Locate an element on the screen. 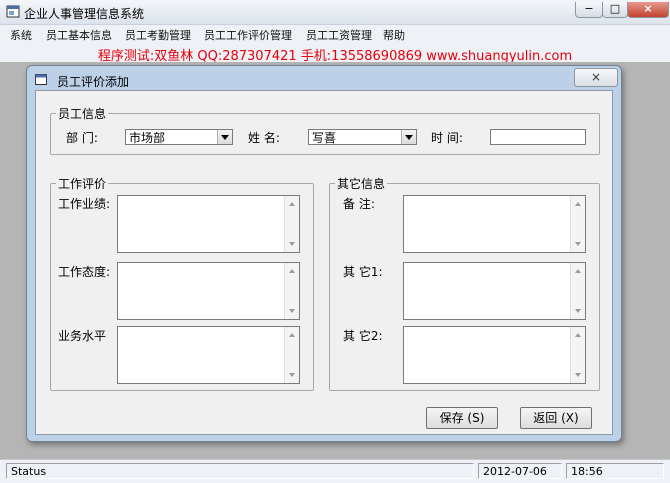 The width and height of the screenshot is (670, 483). app-title-bar: 企业人事管理信息系统 − □ × is located at coordinates (335, 12).